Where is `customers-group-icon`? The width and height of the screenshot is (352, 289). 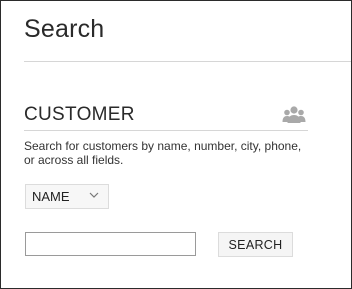 customers-group-icon is located at coordinates (294, 114).